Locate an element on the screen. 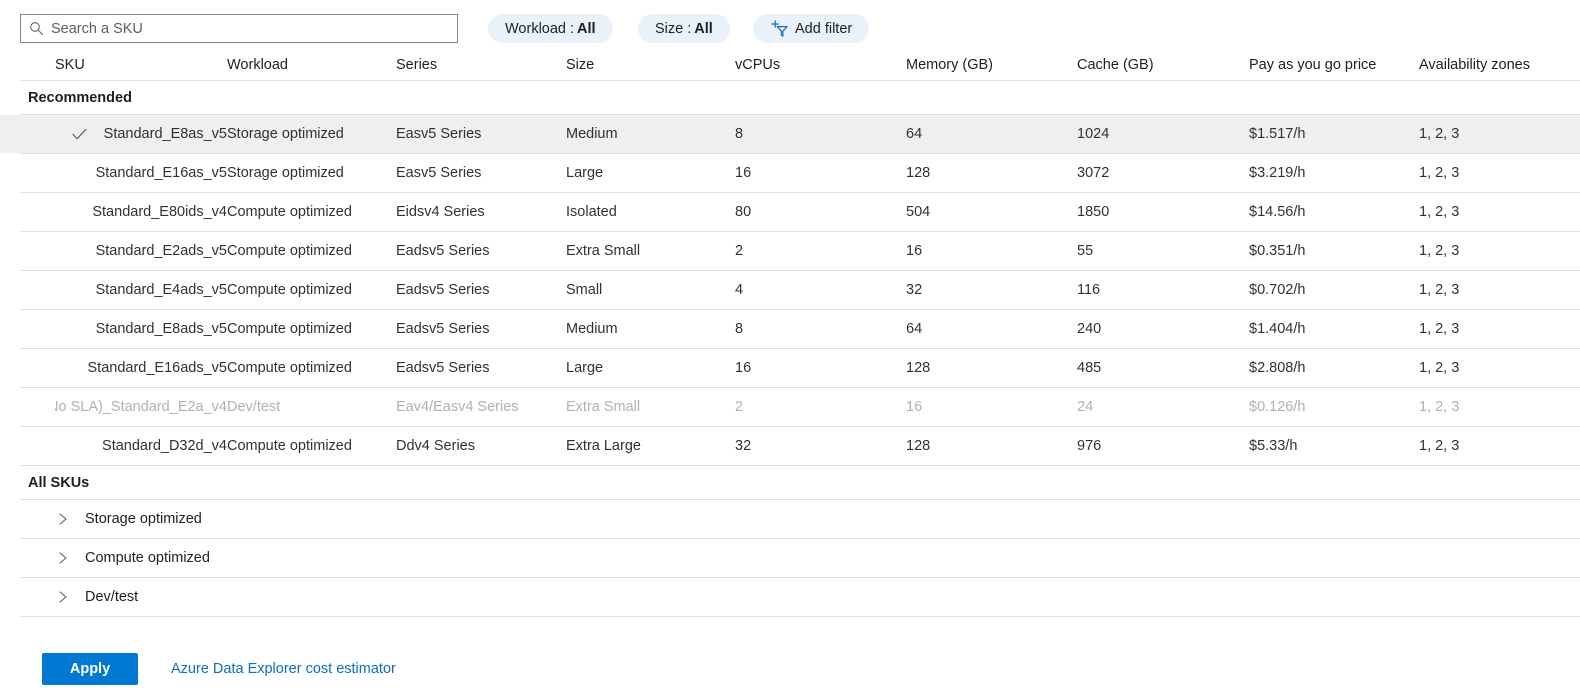 Image resolution: width=1580 pixels, height=697 pixels. cell-price: $0.126/h is located at coordinates (1277, 407).